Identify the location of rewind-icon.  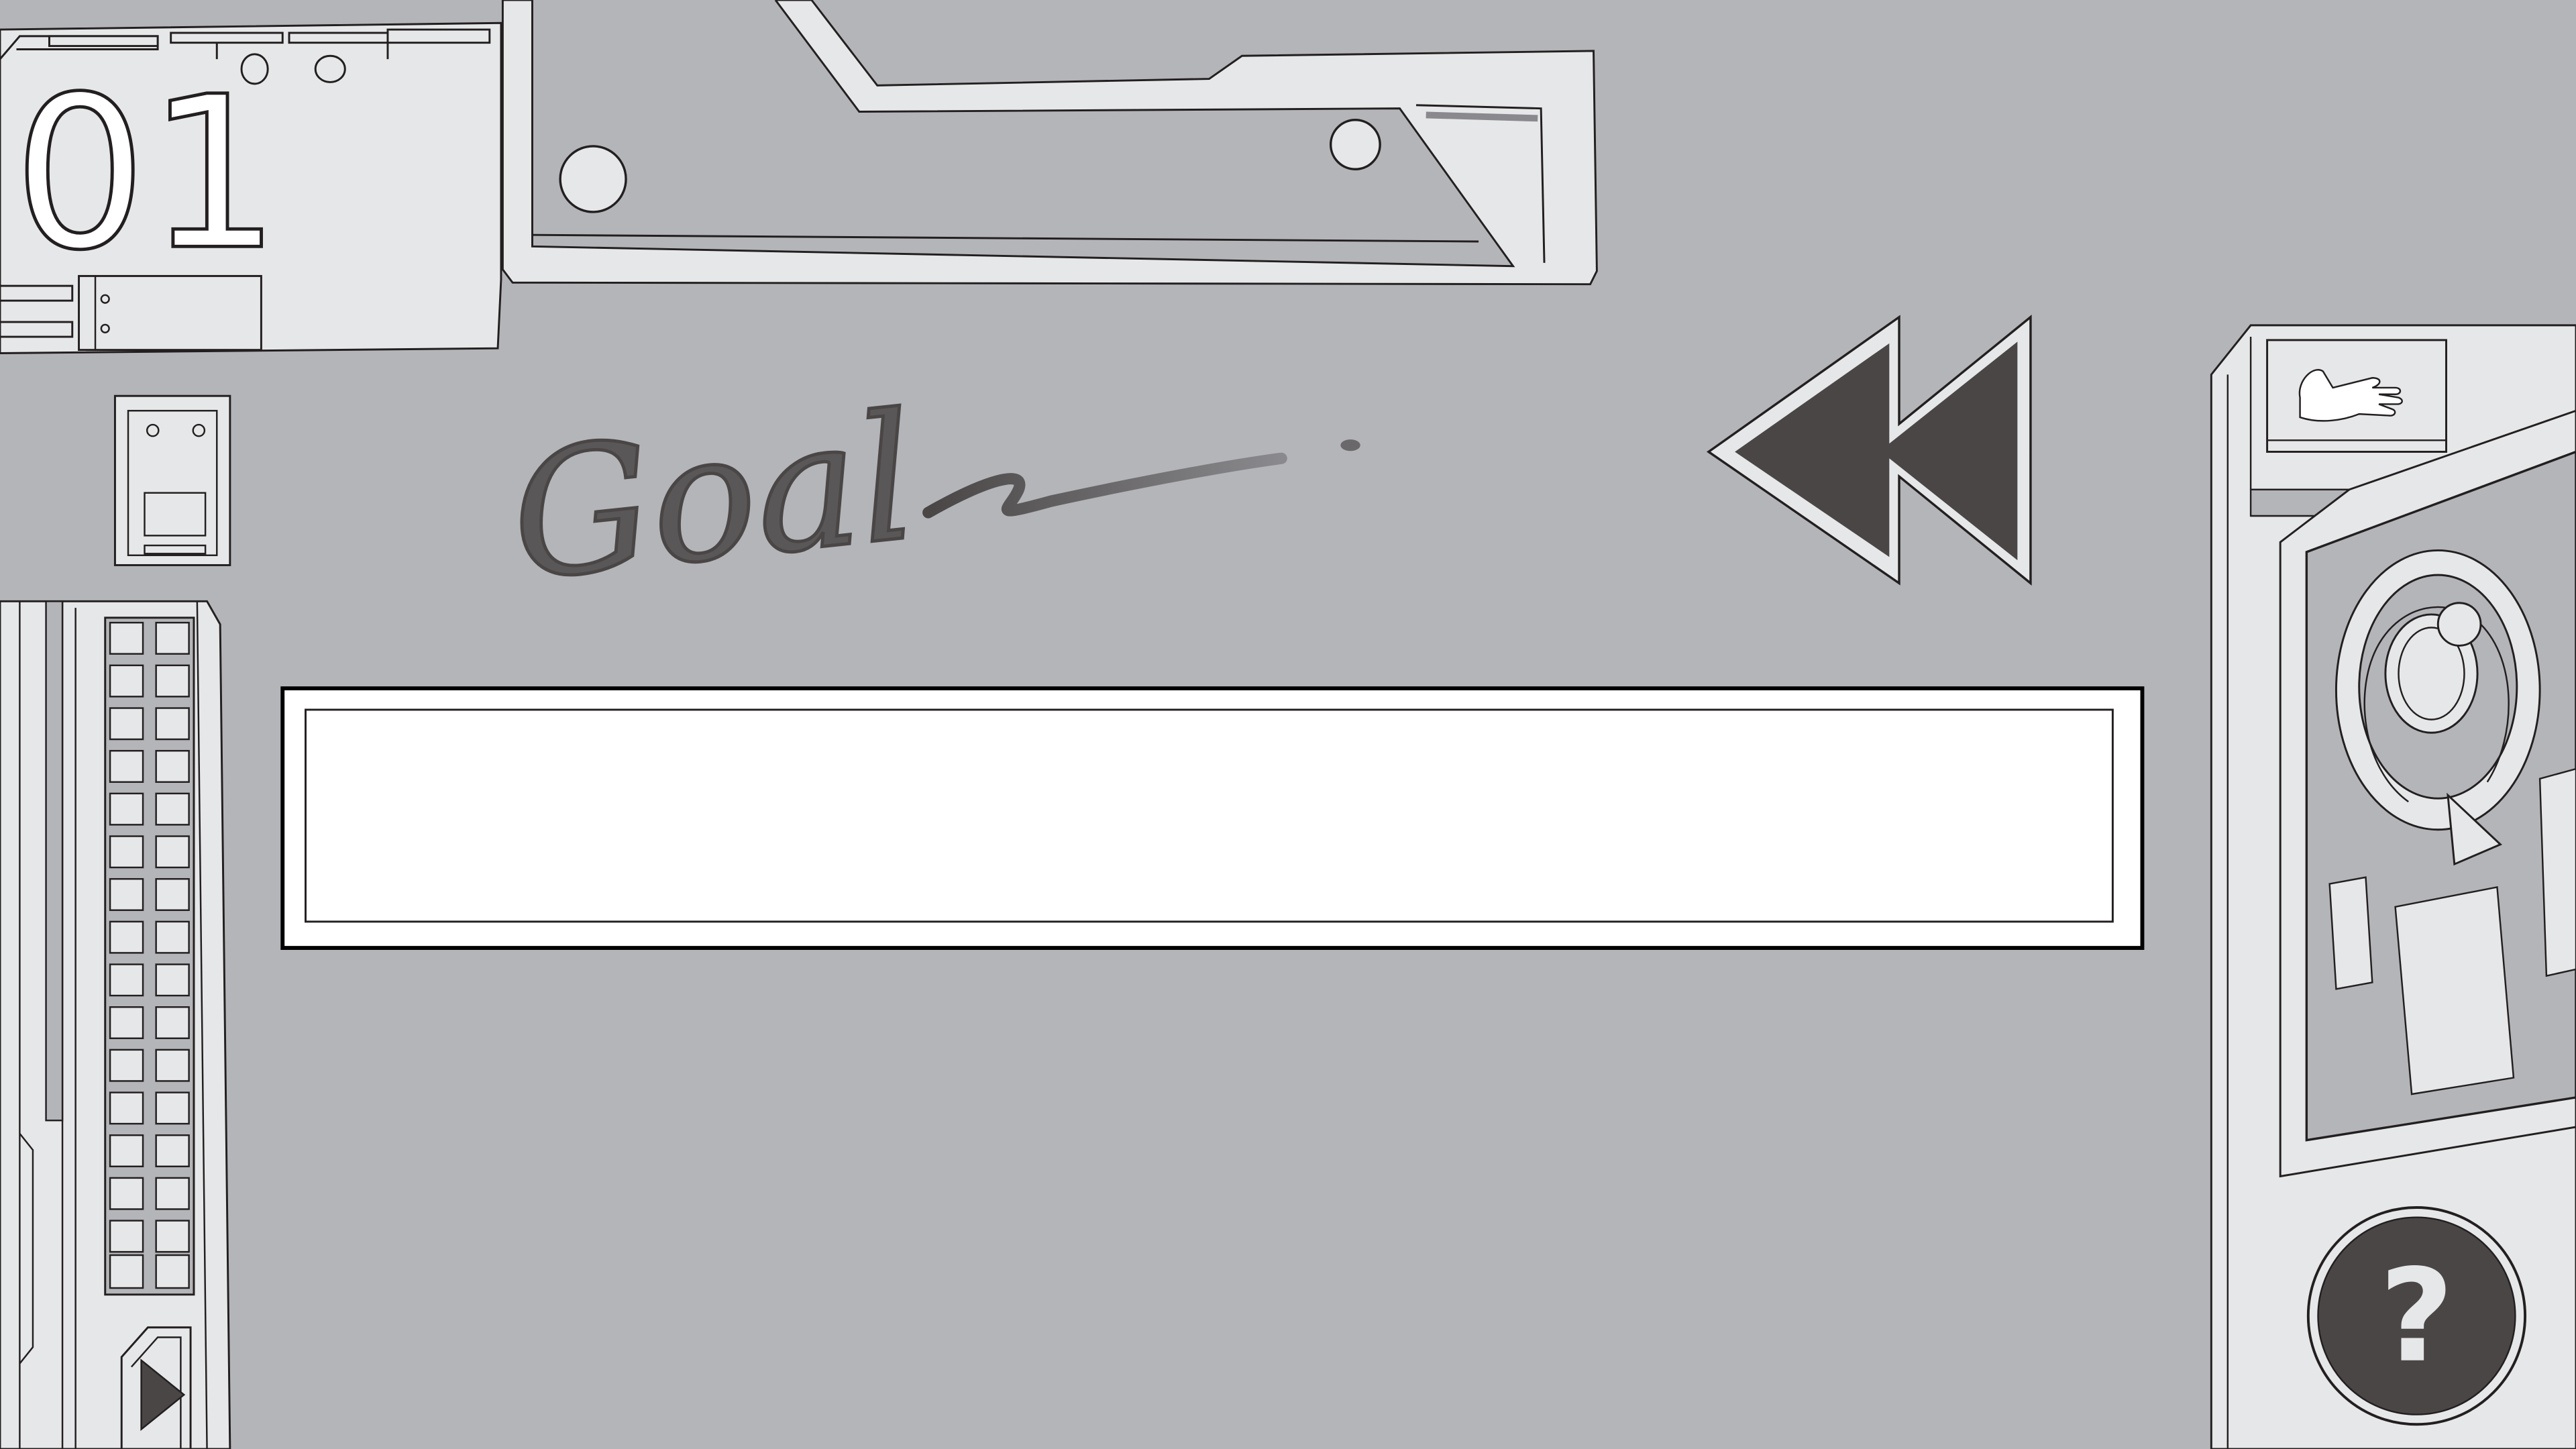
(1869, 450).